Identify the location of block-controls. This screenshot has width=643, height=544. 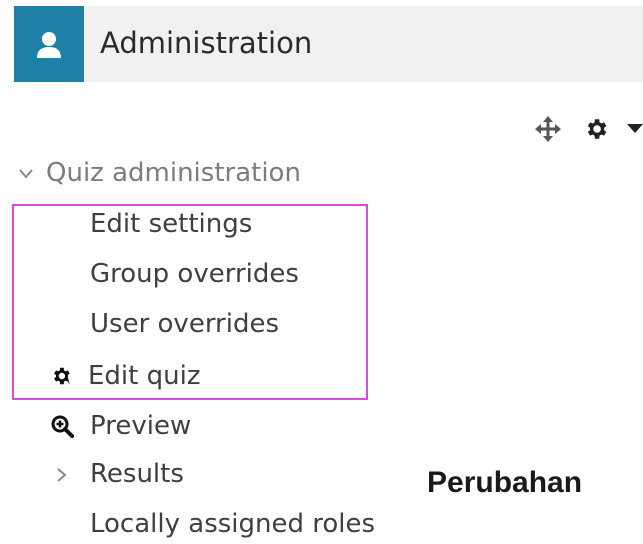
(589, 128).